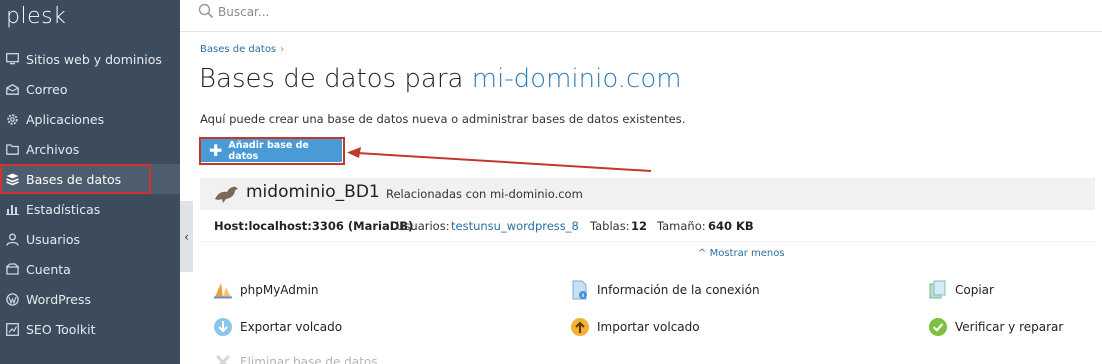 The image size is (1102, 364). What do you see at coordinates (702, 253) in the screenshot?
I see `chevron-up-icon: ^` at bounding box center [702, 253].